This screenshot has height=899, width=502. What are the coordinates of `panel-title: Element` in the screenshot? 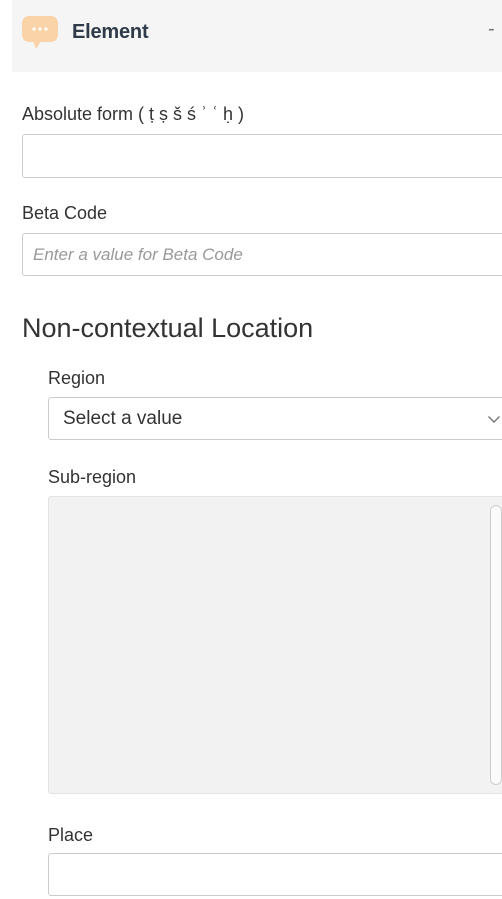 It's located at (110, 32).